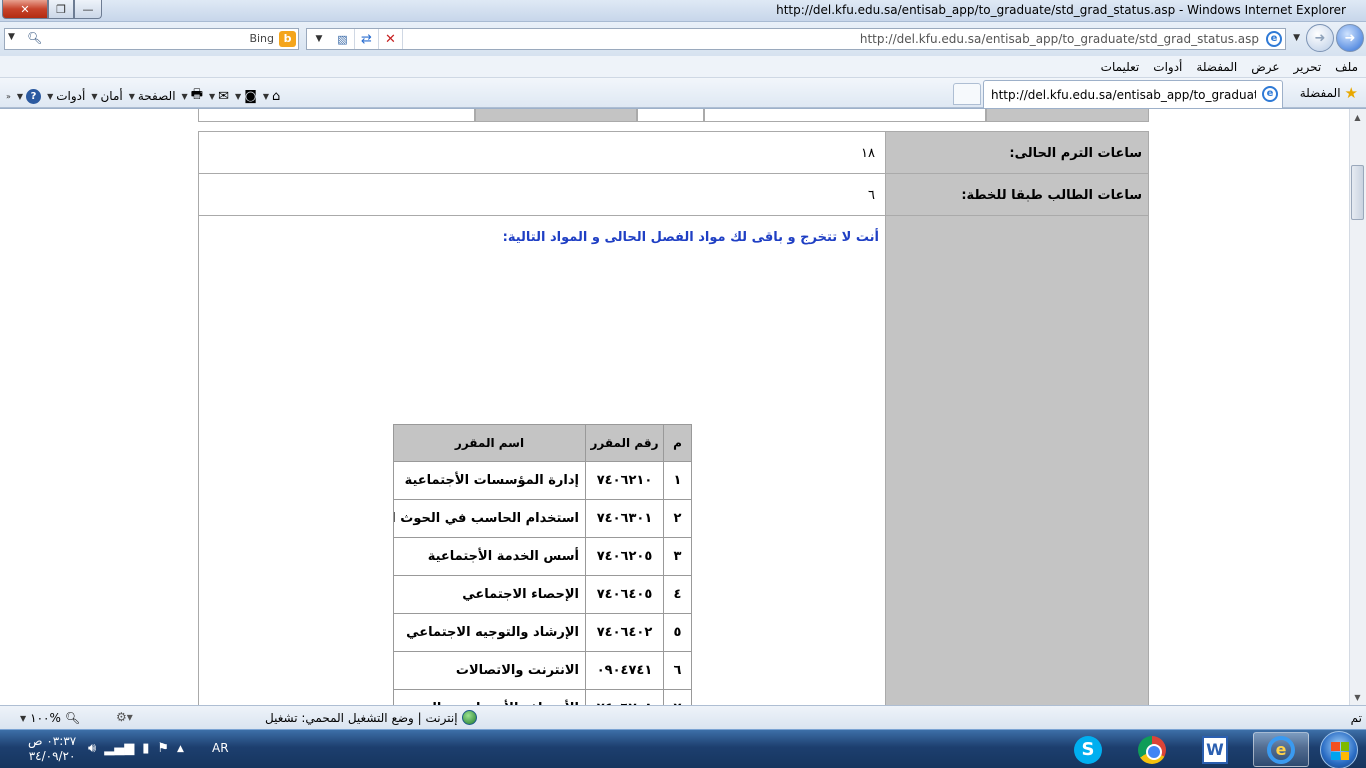 The image size is (1366, 768). Describe the element at coordinates (271, 96) in the screenshot. I see `home-button: ▼ ⌂` at that location.